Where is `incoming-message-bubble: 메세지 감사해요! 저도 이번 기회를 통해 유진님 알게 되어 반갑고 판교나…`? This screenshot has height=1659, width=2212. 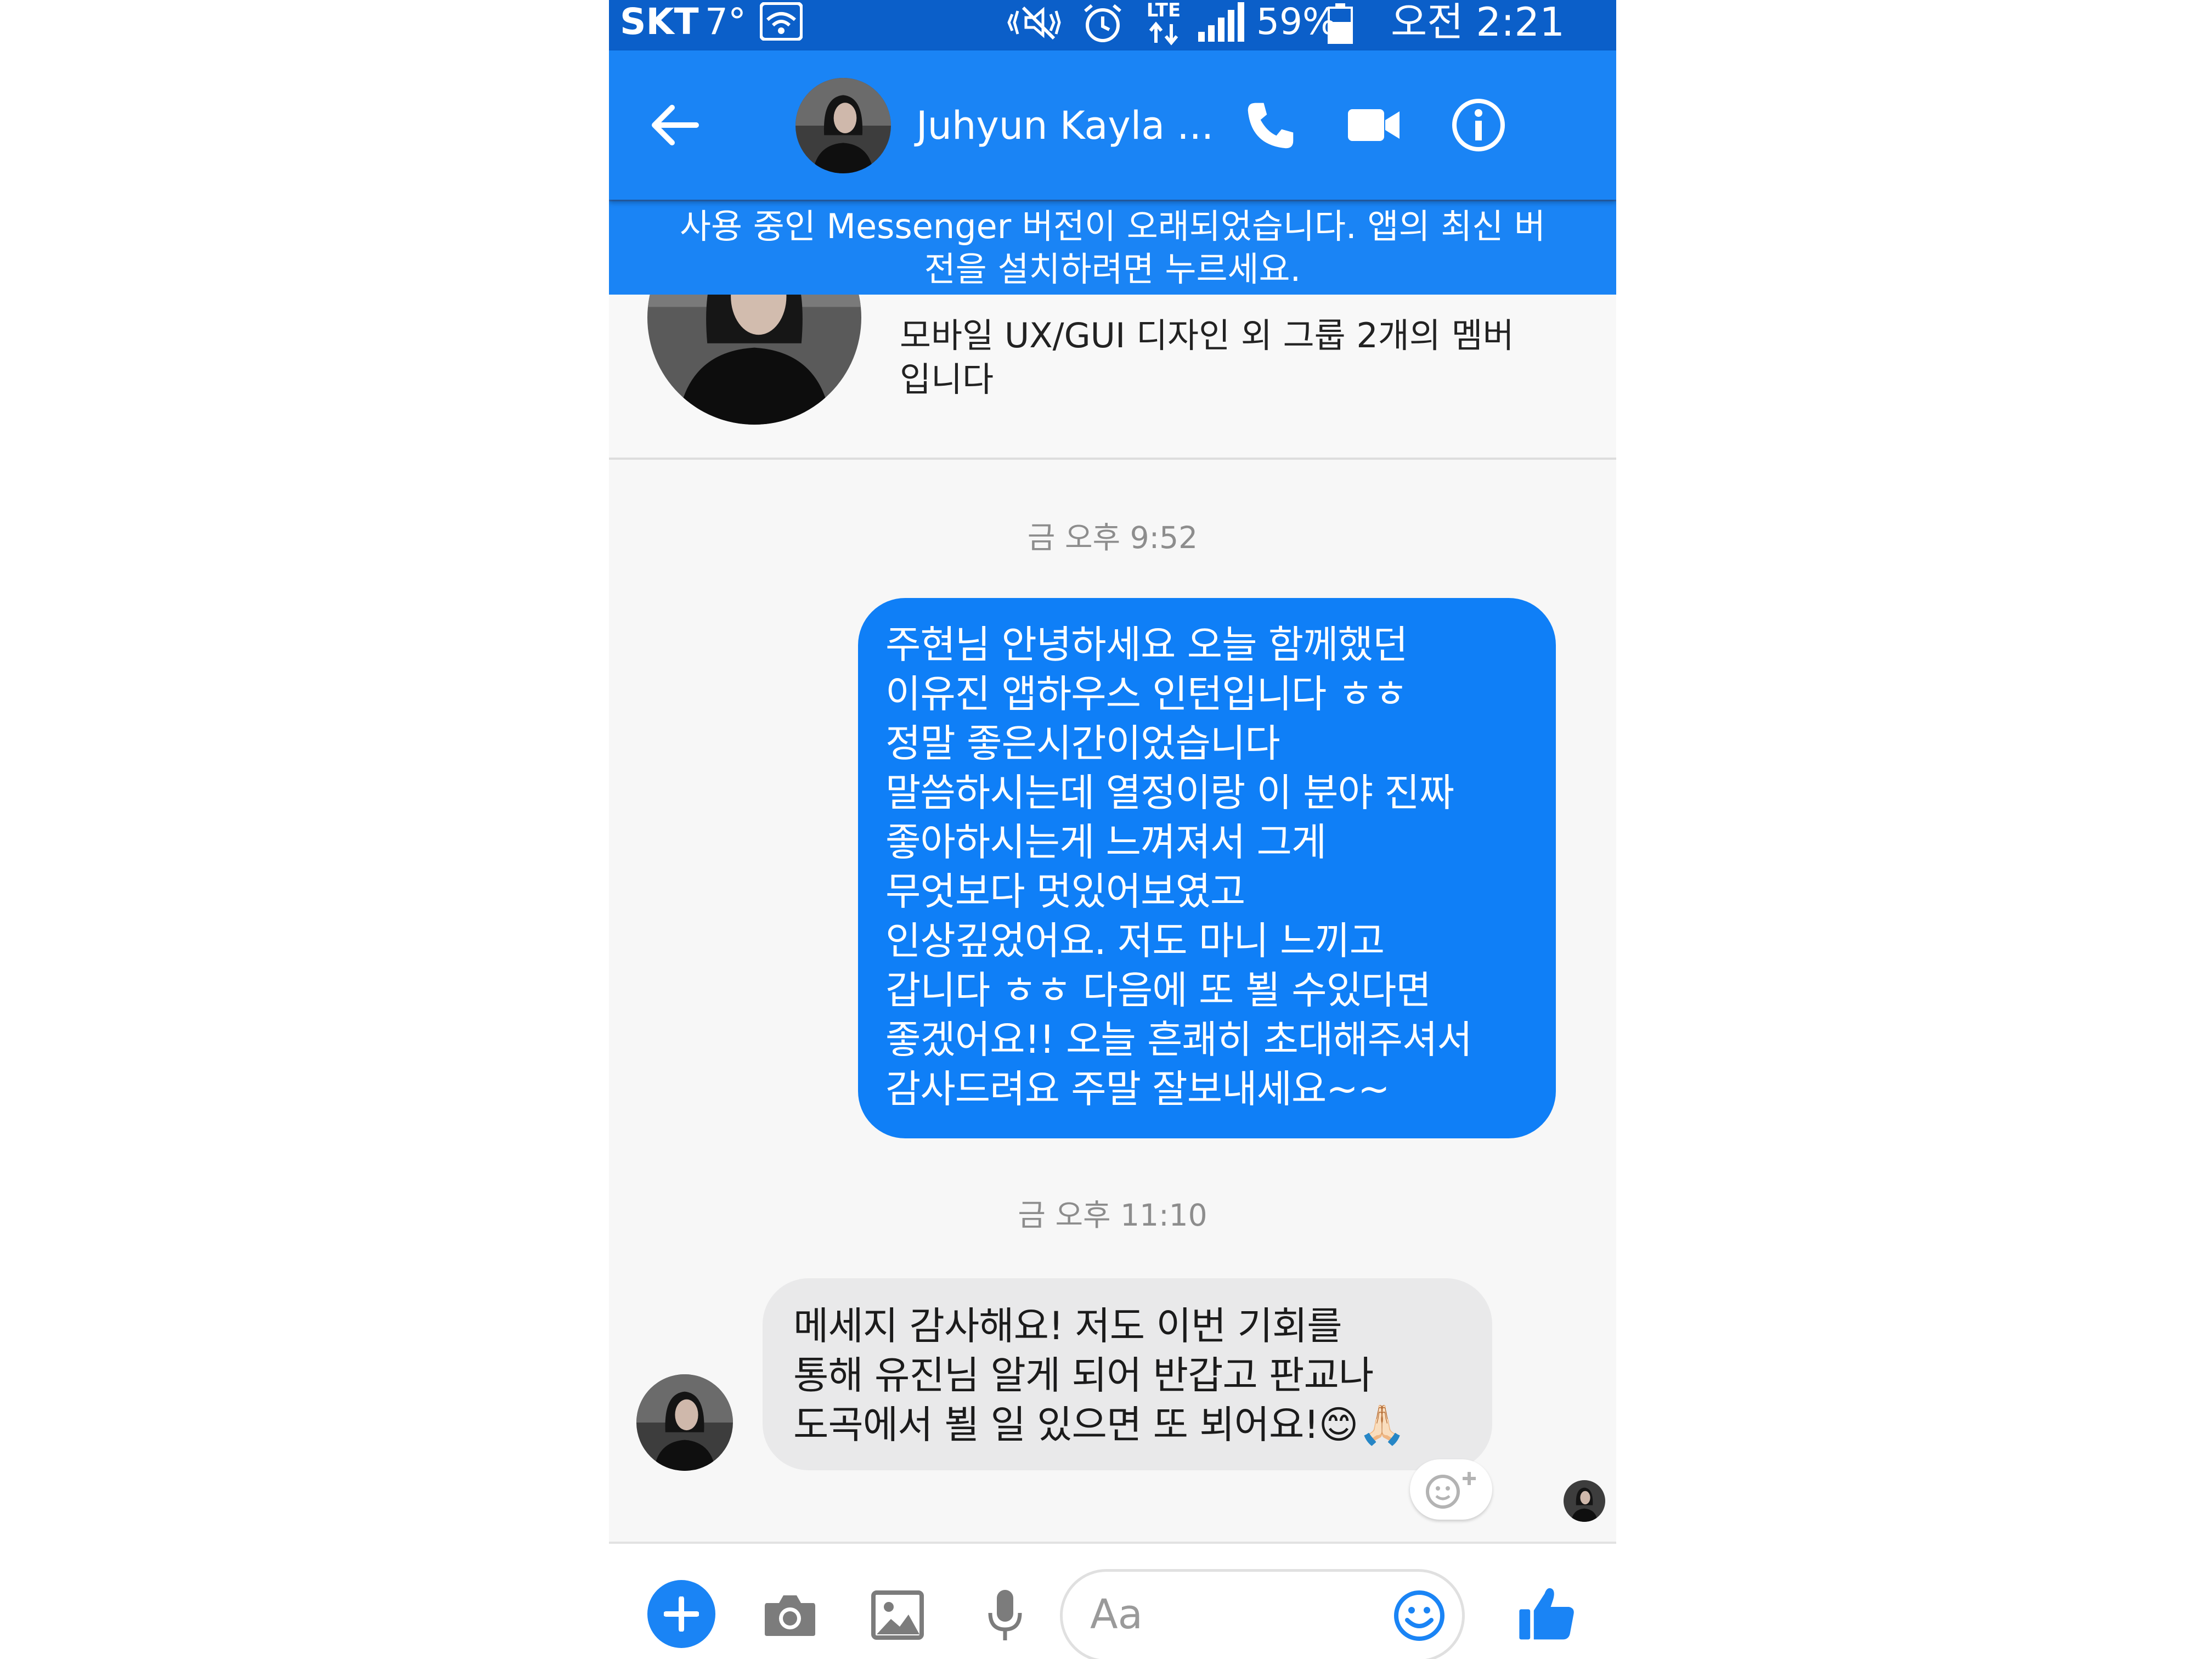
incoming-message-bubble: 메세지 감사해요! 저도 이번 기회를 통해 유진님 알게 되어 반갑고 판교나… is located at coordinates (1128, 1374).